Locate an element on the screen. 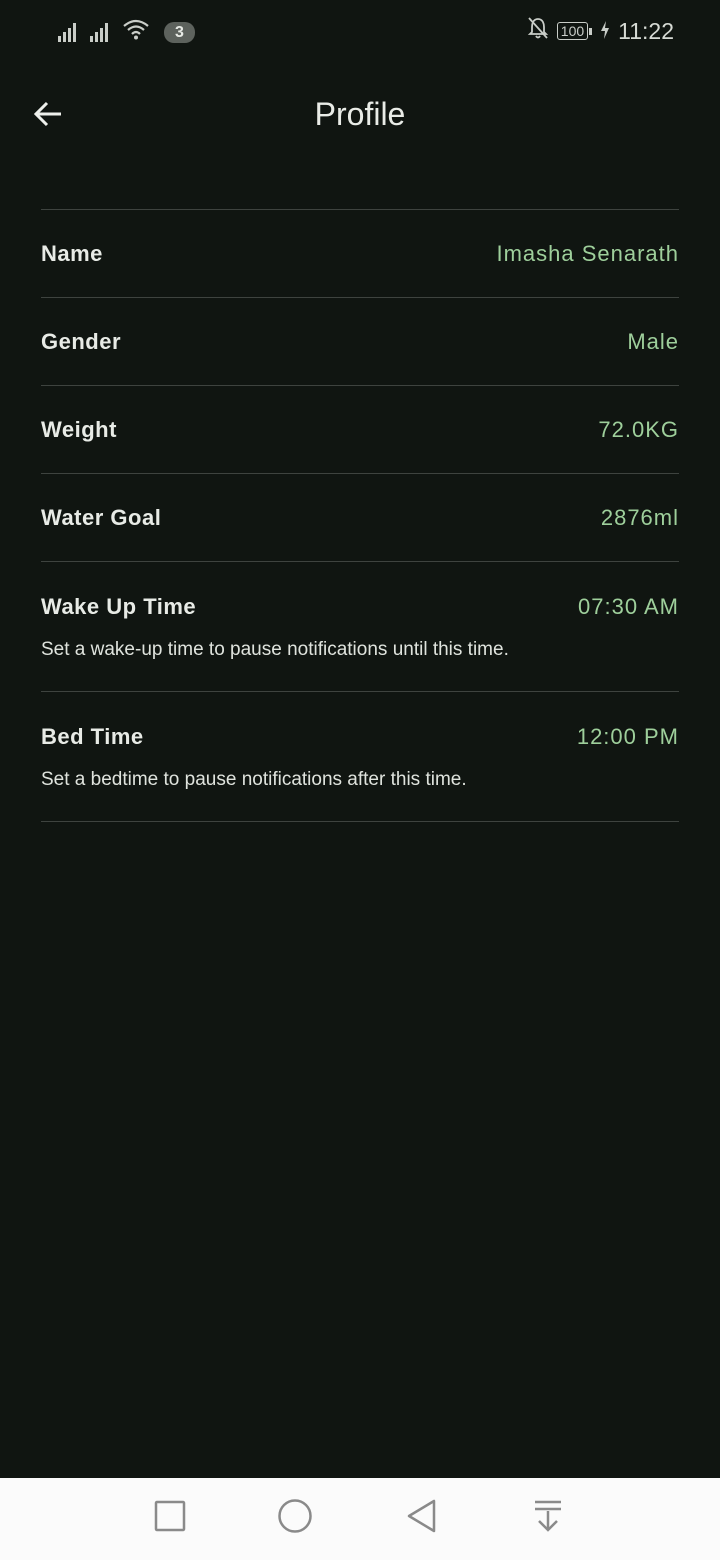 Image resolution: width=720 pixels, height=1560 pixels. name-row: Name Imasha Senarath is located at coordinates (360, 254).